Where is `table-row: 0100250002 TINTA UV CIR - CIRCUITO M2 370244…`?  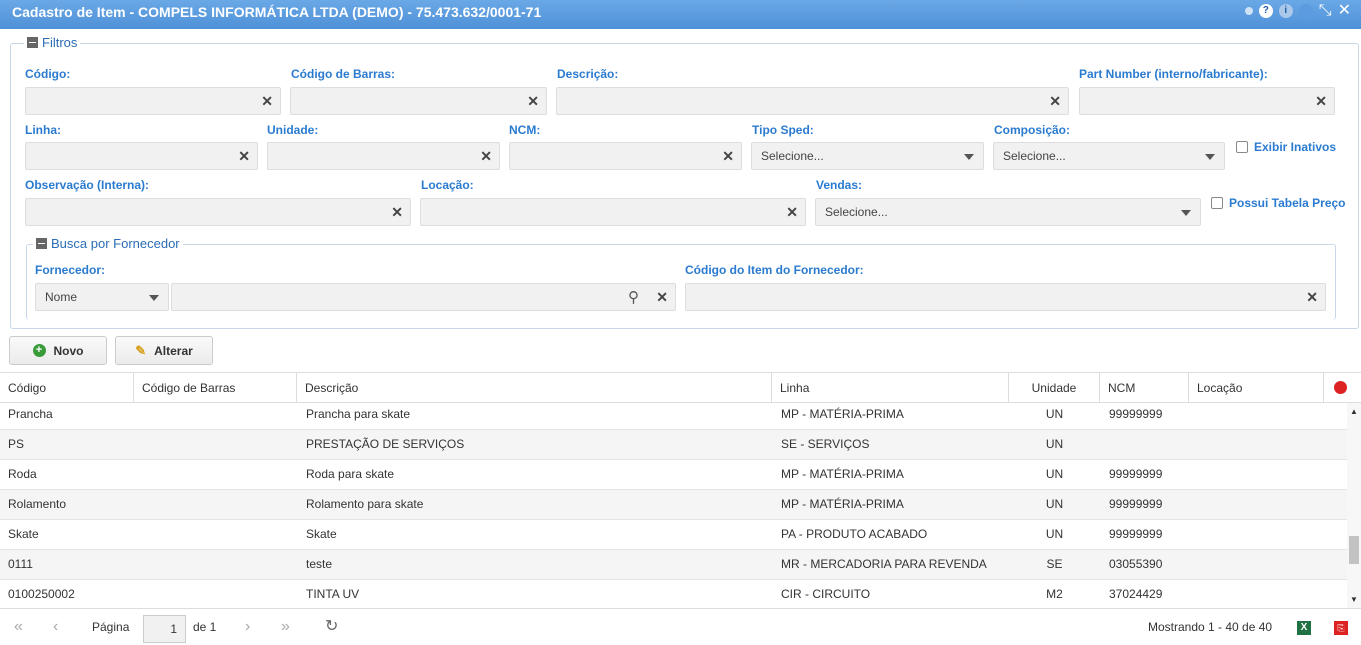 table-row: 0100250002 TINTA UV CIR - CIRCUITO M2 370244… is located at coordinates (673, 595).